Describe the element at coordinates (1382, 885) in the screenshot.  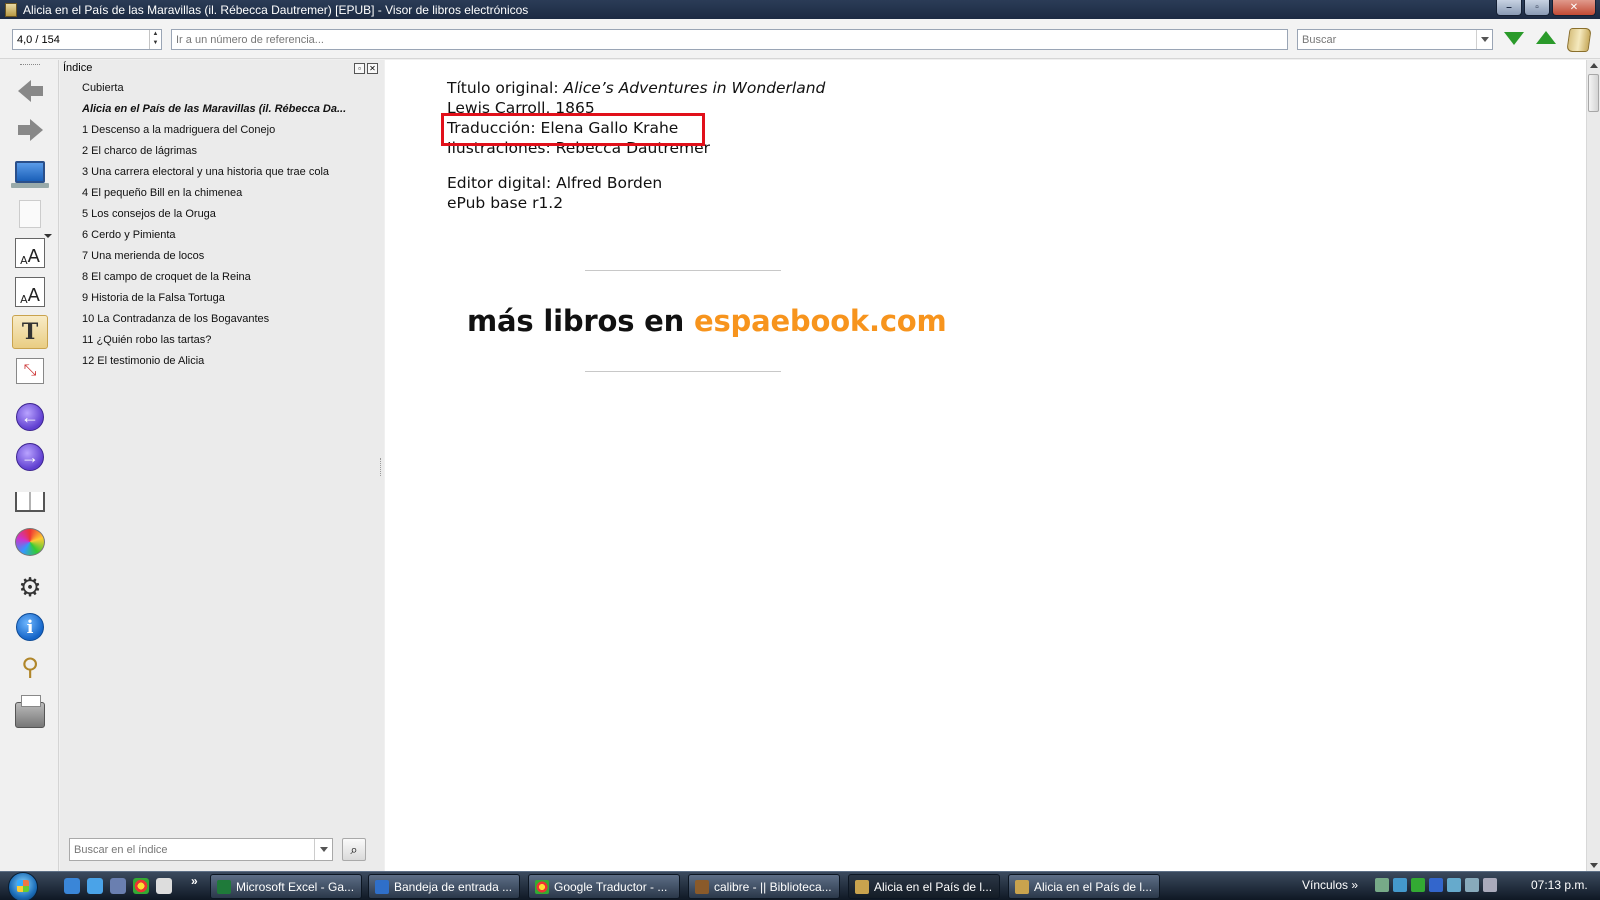
I see `tray-icon` at that location.